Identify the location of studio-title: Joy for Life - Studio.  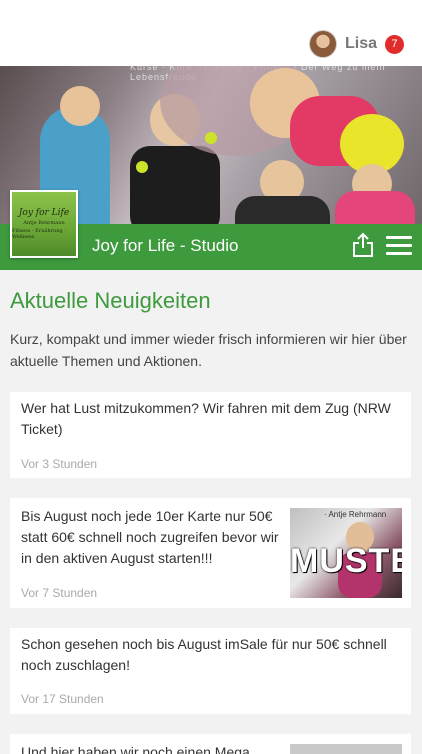
(165, 245).